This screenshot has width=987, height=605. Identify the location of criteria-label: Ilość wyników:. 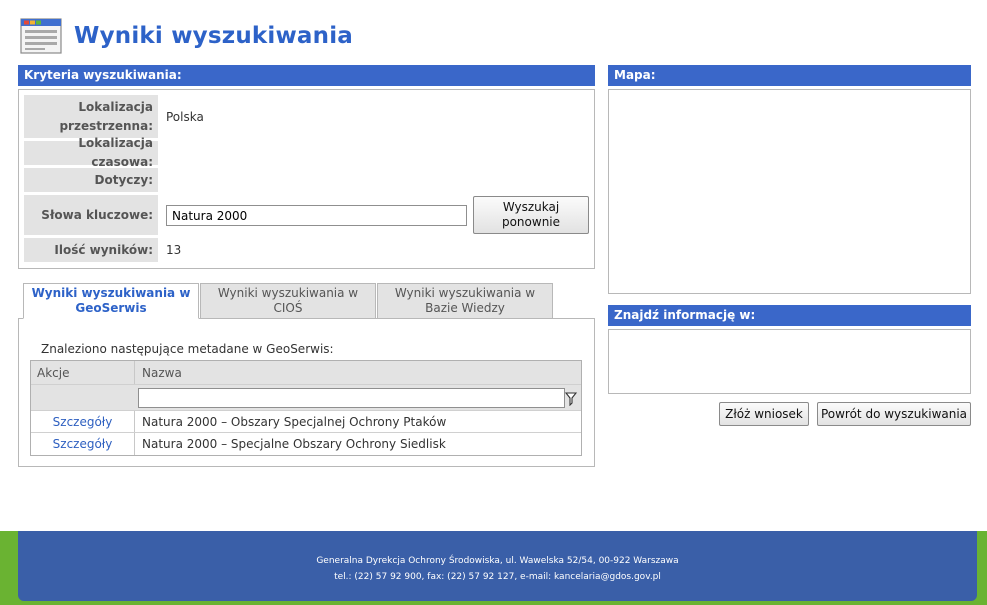
(91, 250).